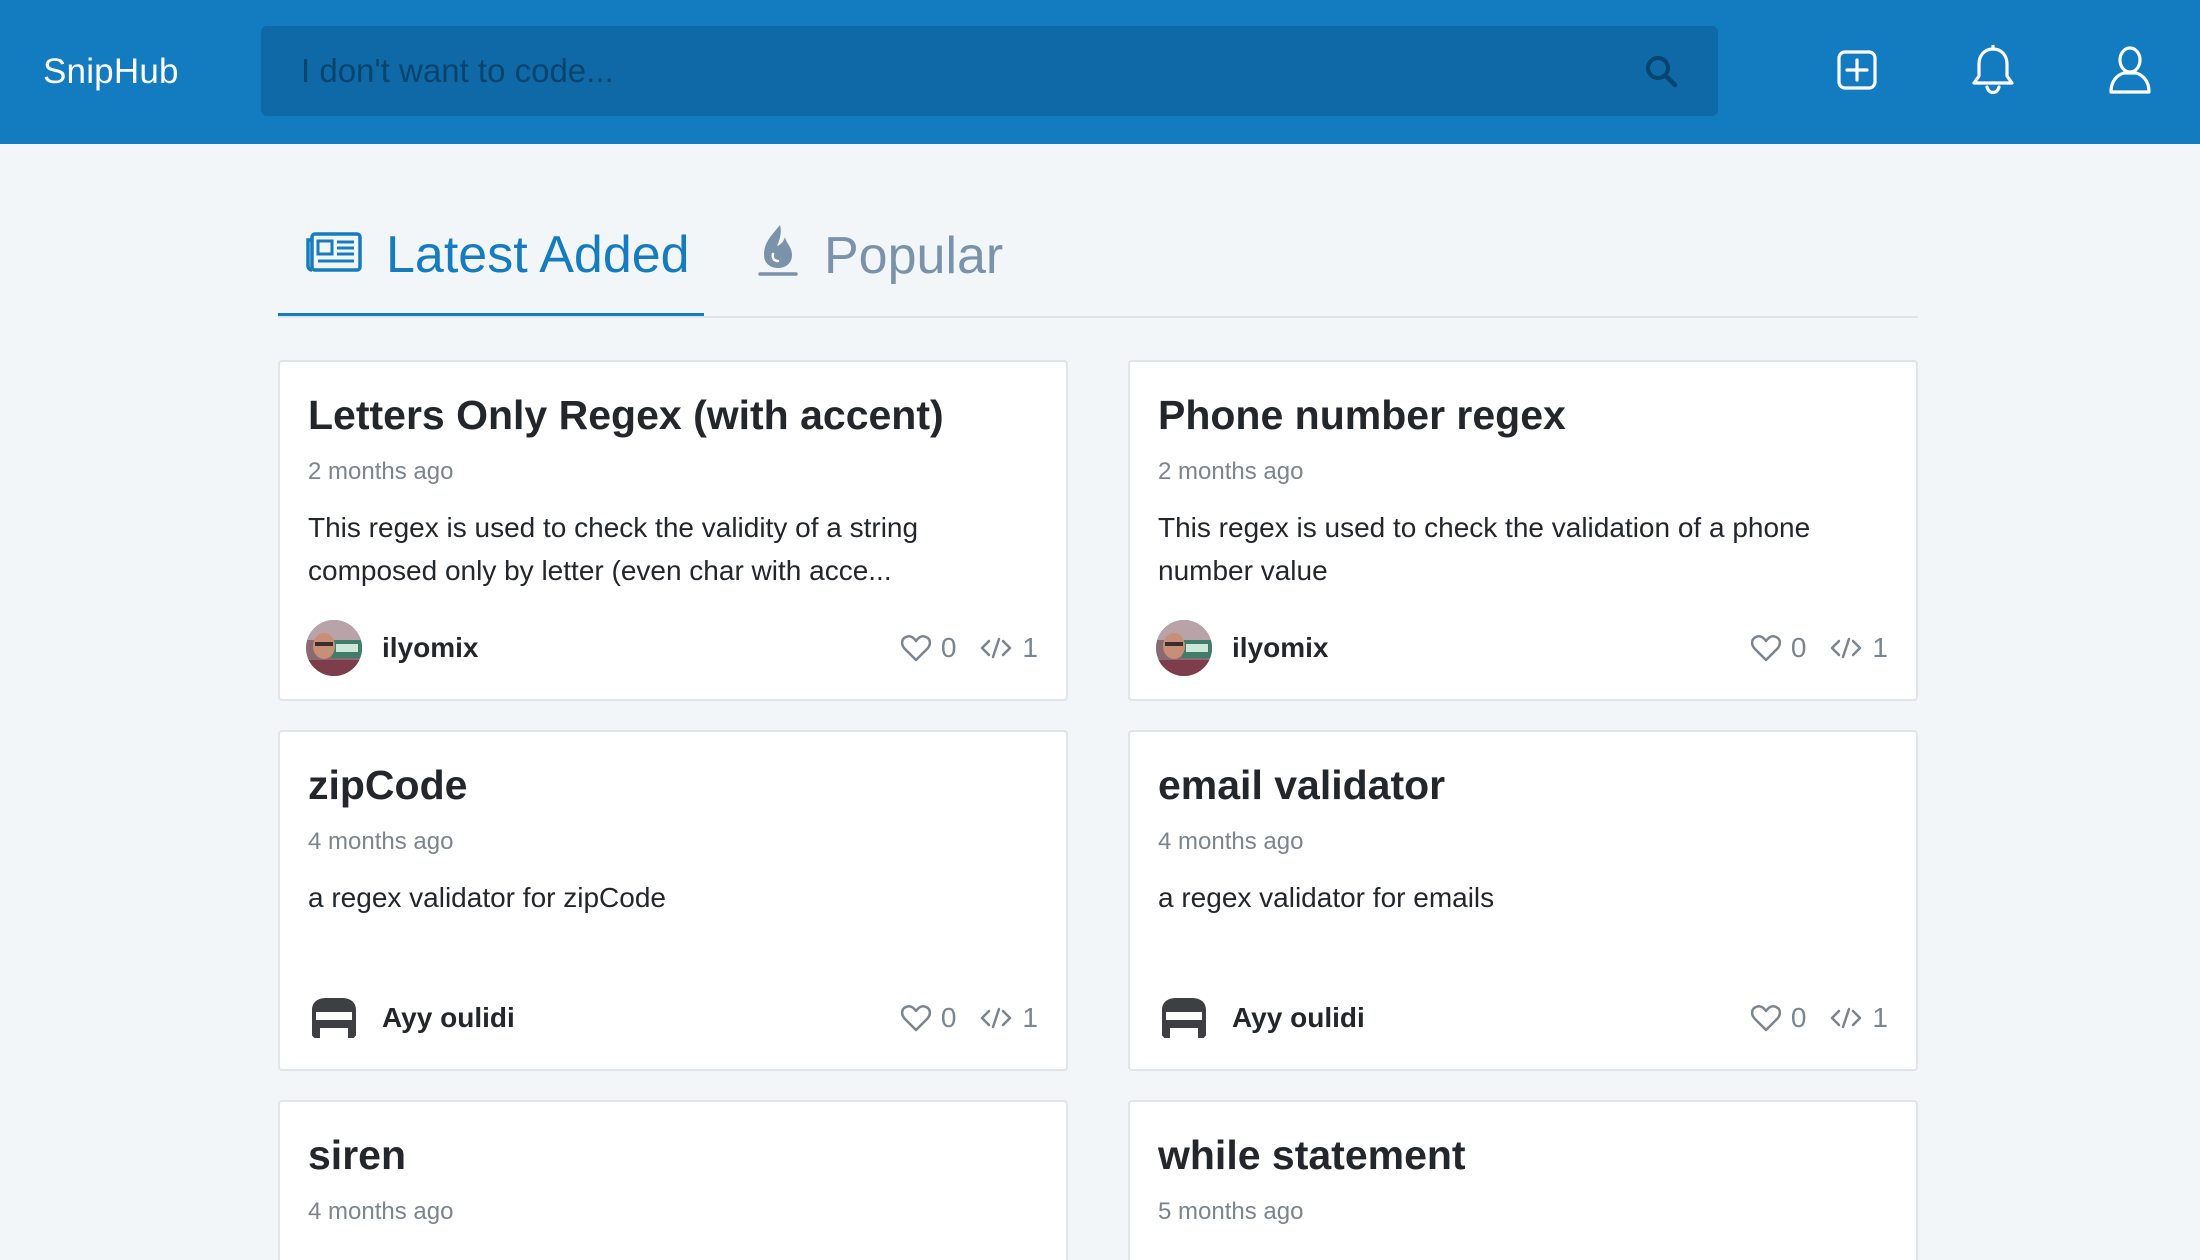  What do you see at coordinates (334, 255) in the screenshot?
I see `newspaper-icon` at bounding box center [334, 255].